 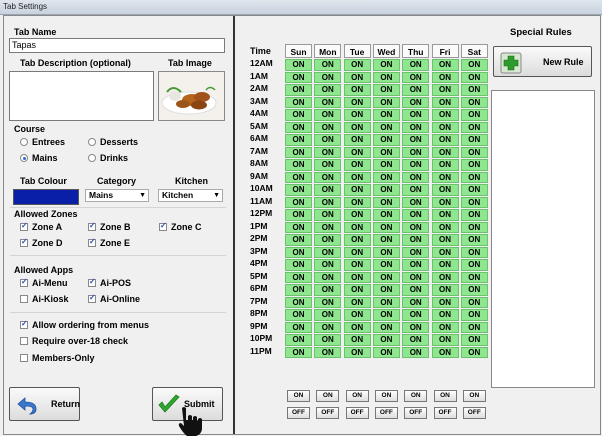 What do you see at coordinates (109, 282) in the screenshot?
I see `app-ai-pos-checkbox: Ai-POS` at bounding box center [109, 282].